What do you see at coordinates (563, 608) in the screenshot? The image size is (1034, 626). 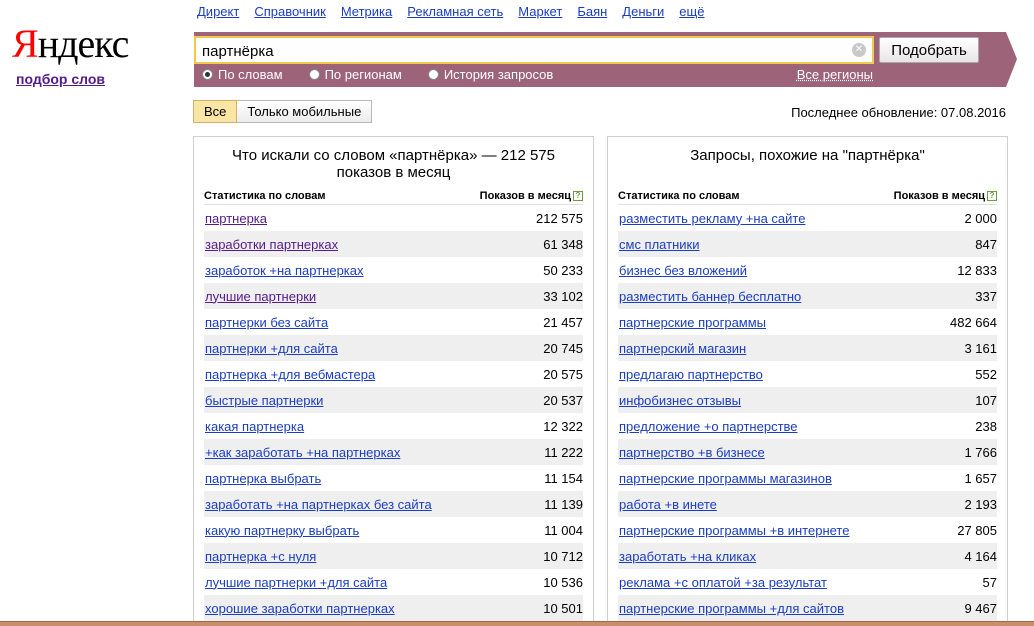 I see `impressions-count: 10 501` at bounding box center [563, 608].